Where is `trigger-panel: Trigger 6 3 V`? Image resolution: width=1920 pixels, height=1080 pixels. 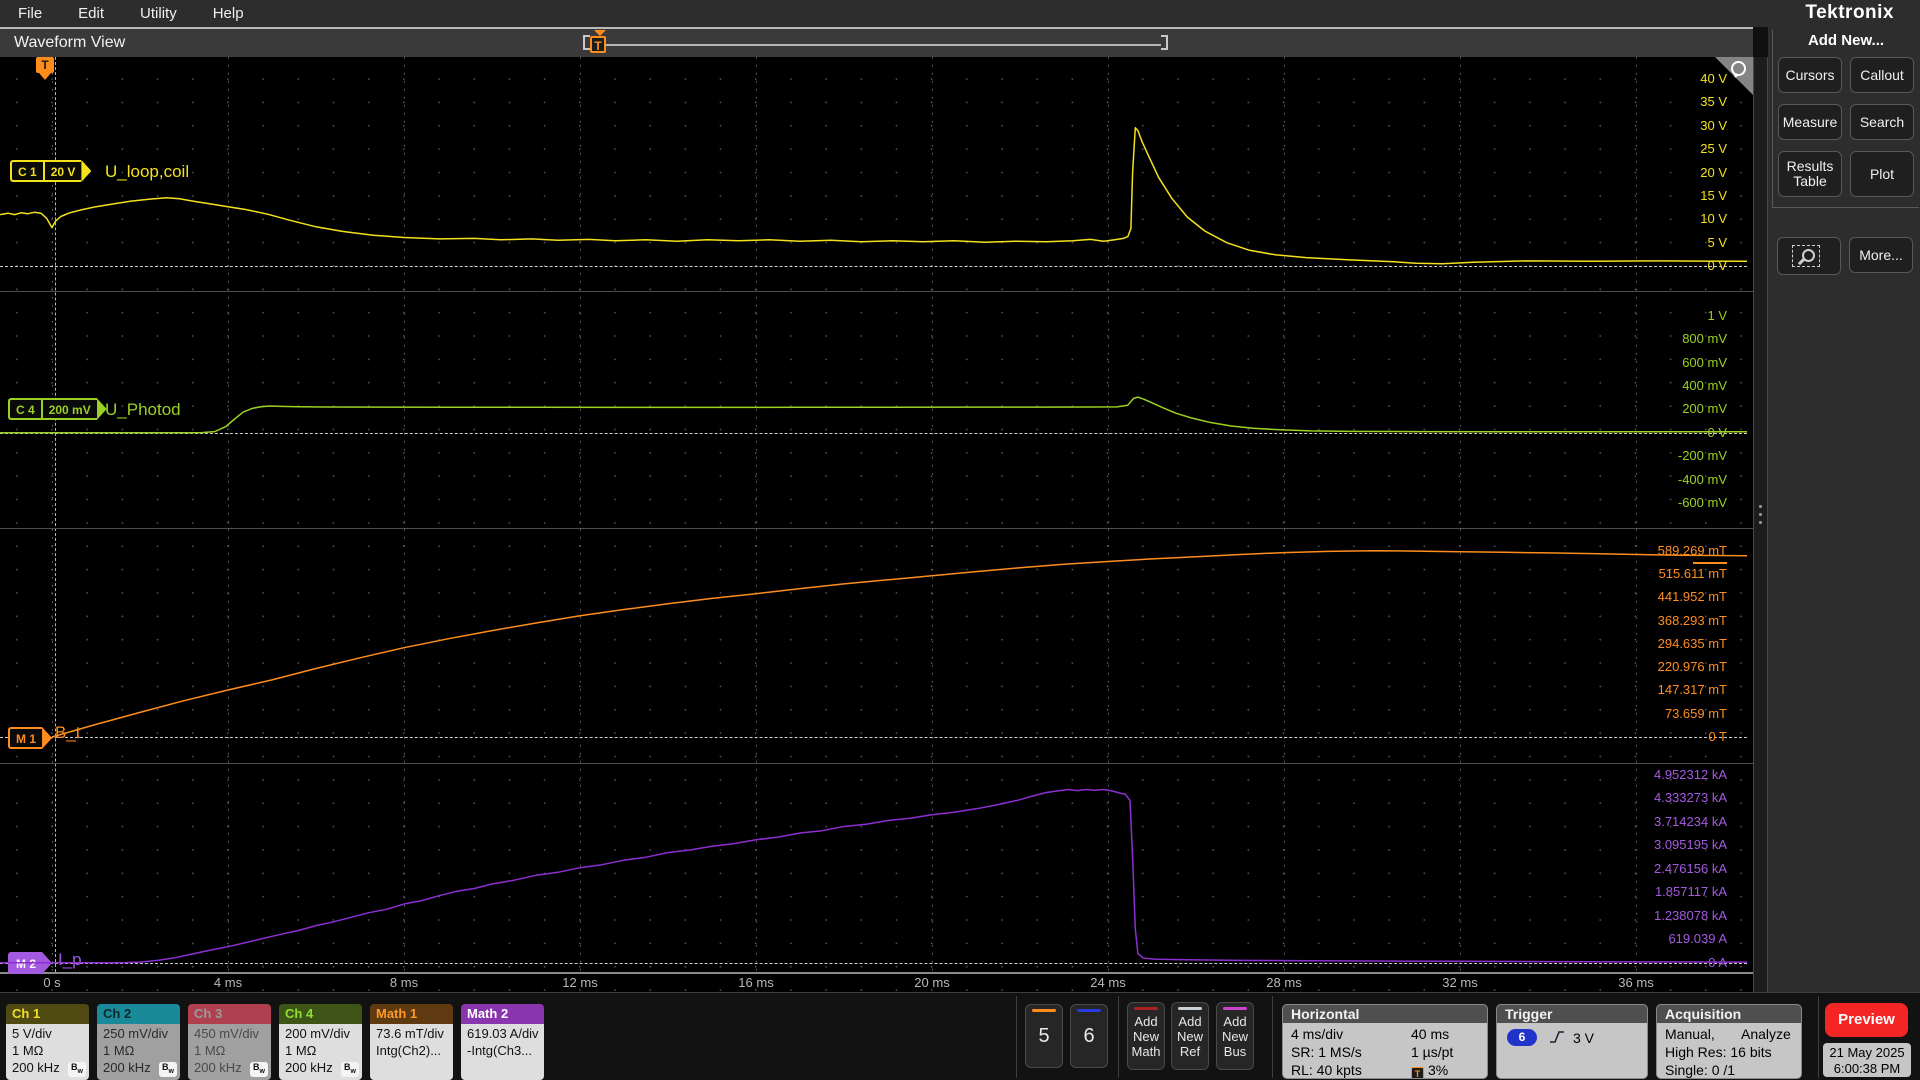 trigger-panel: Trigger 6 3 V is located at coordinates (1572, 1041).